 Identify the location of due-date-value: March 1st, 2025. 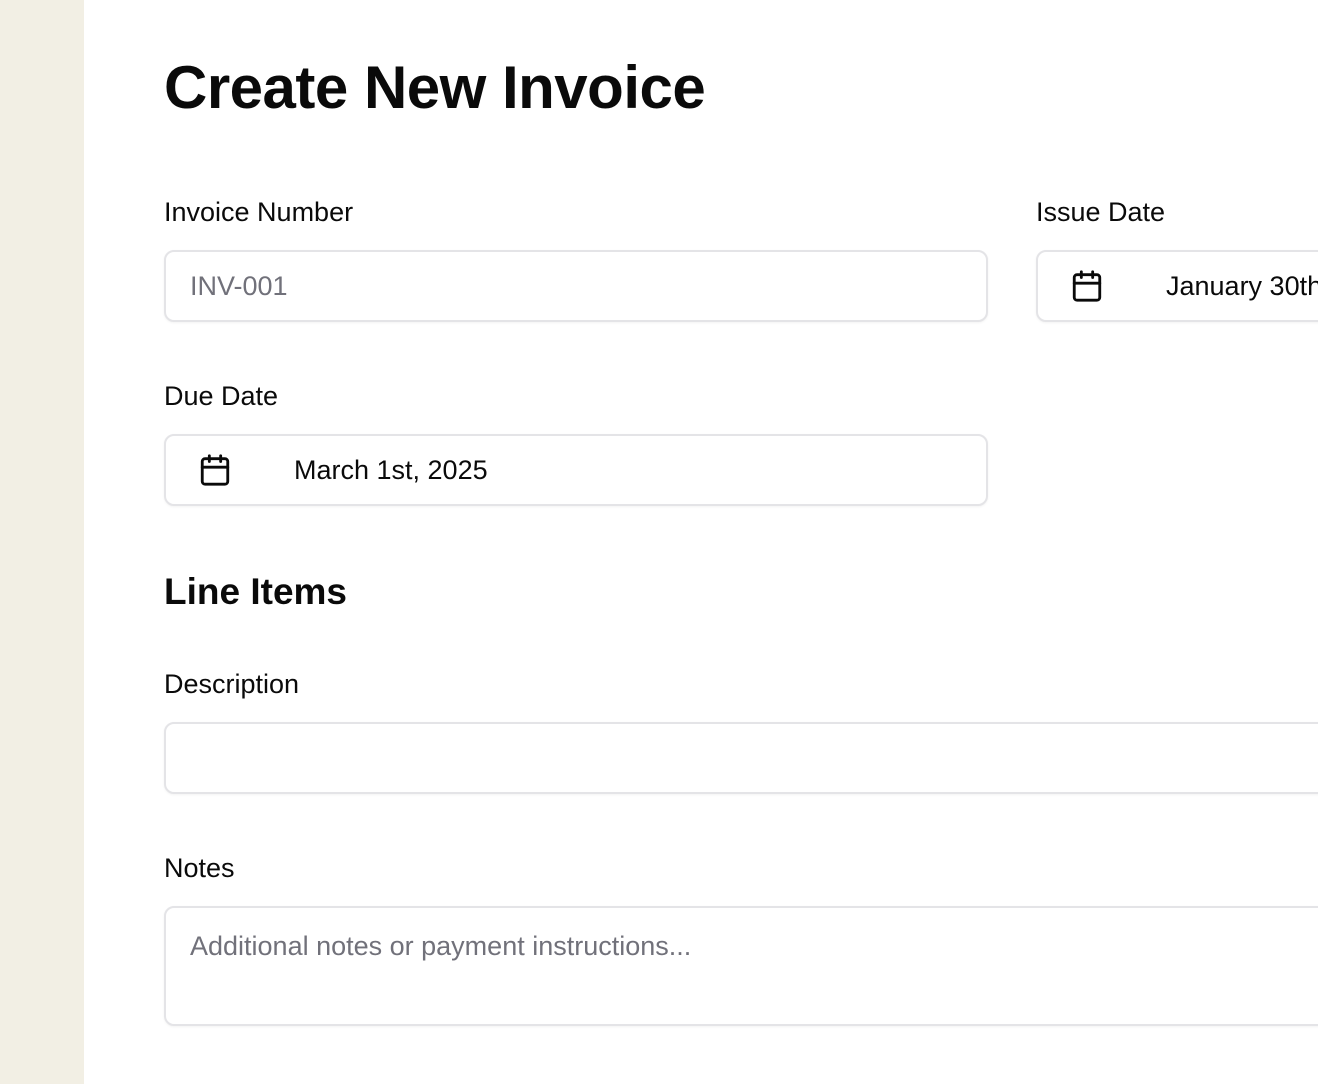
(391, 469).